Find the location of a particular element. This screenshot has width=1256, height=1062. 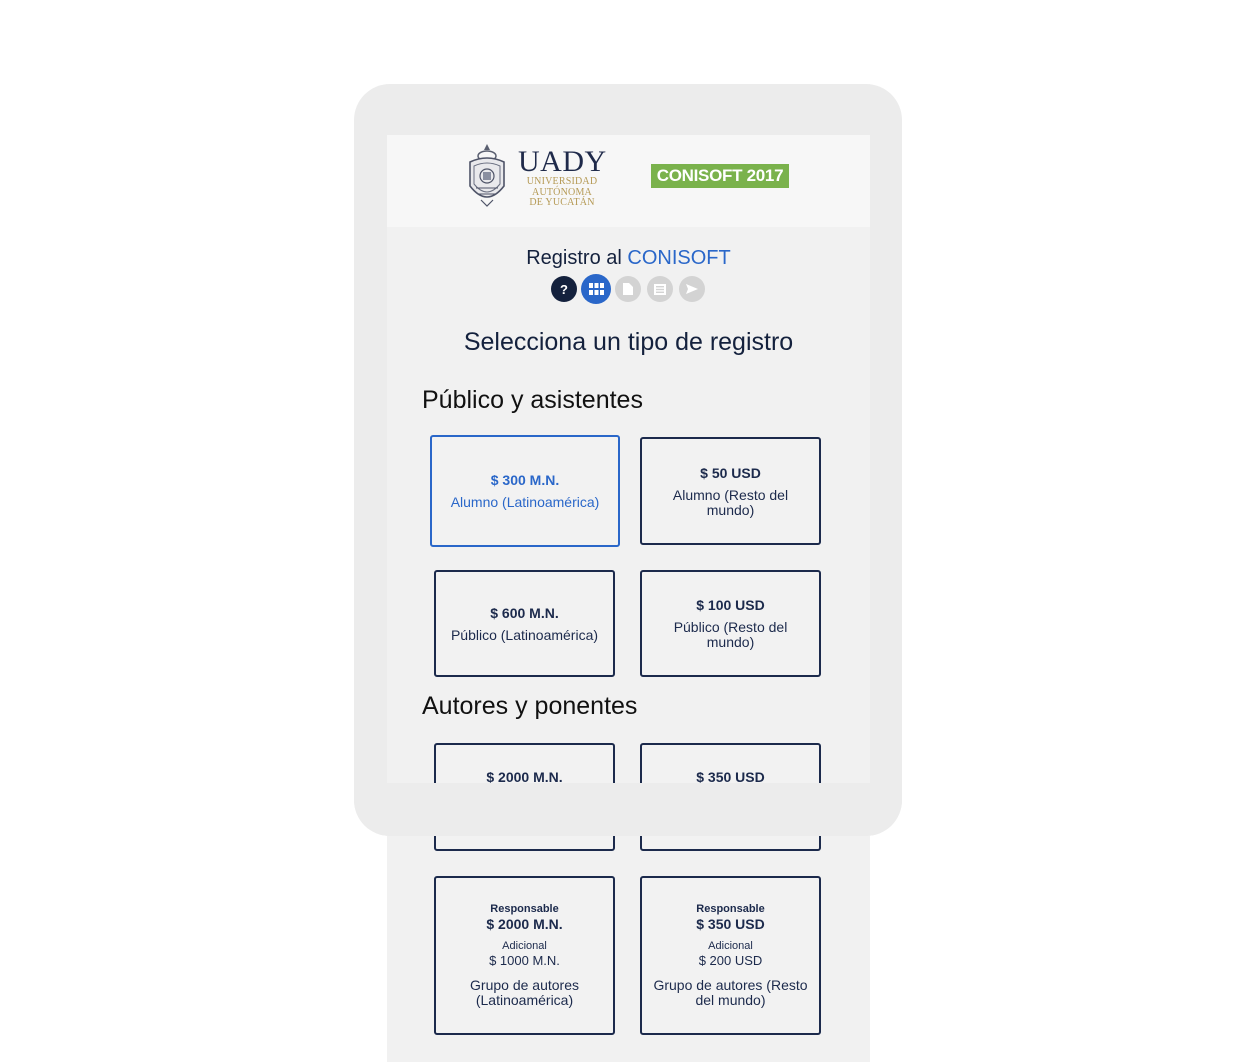

document-glyph is located at coordinates (628, 289).